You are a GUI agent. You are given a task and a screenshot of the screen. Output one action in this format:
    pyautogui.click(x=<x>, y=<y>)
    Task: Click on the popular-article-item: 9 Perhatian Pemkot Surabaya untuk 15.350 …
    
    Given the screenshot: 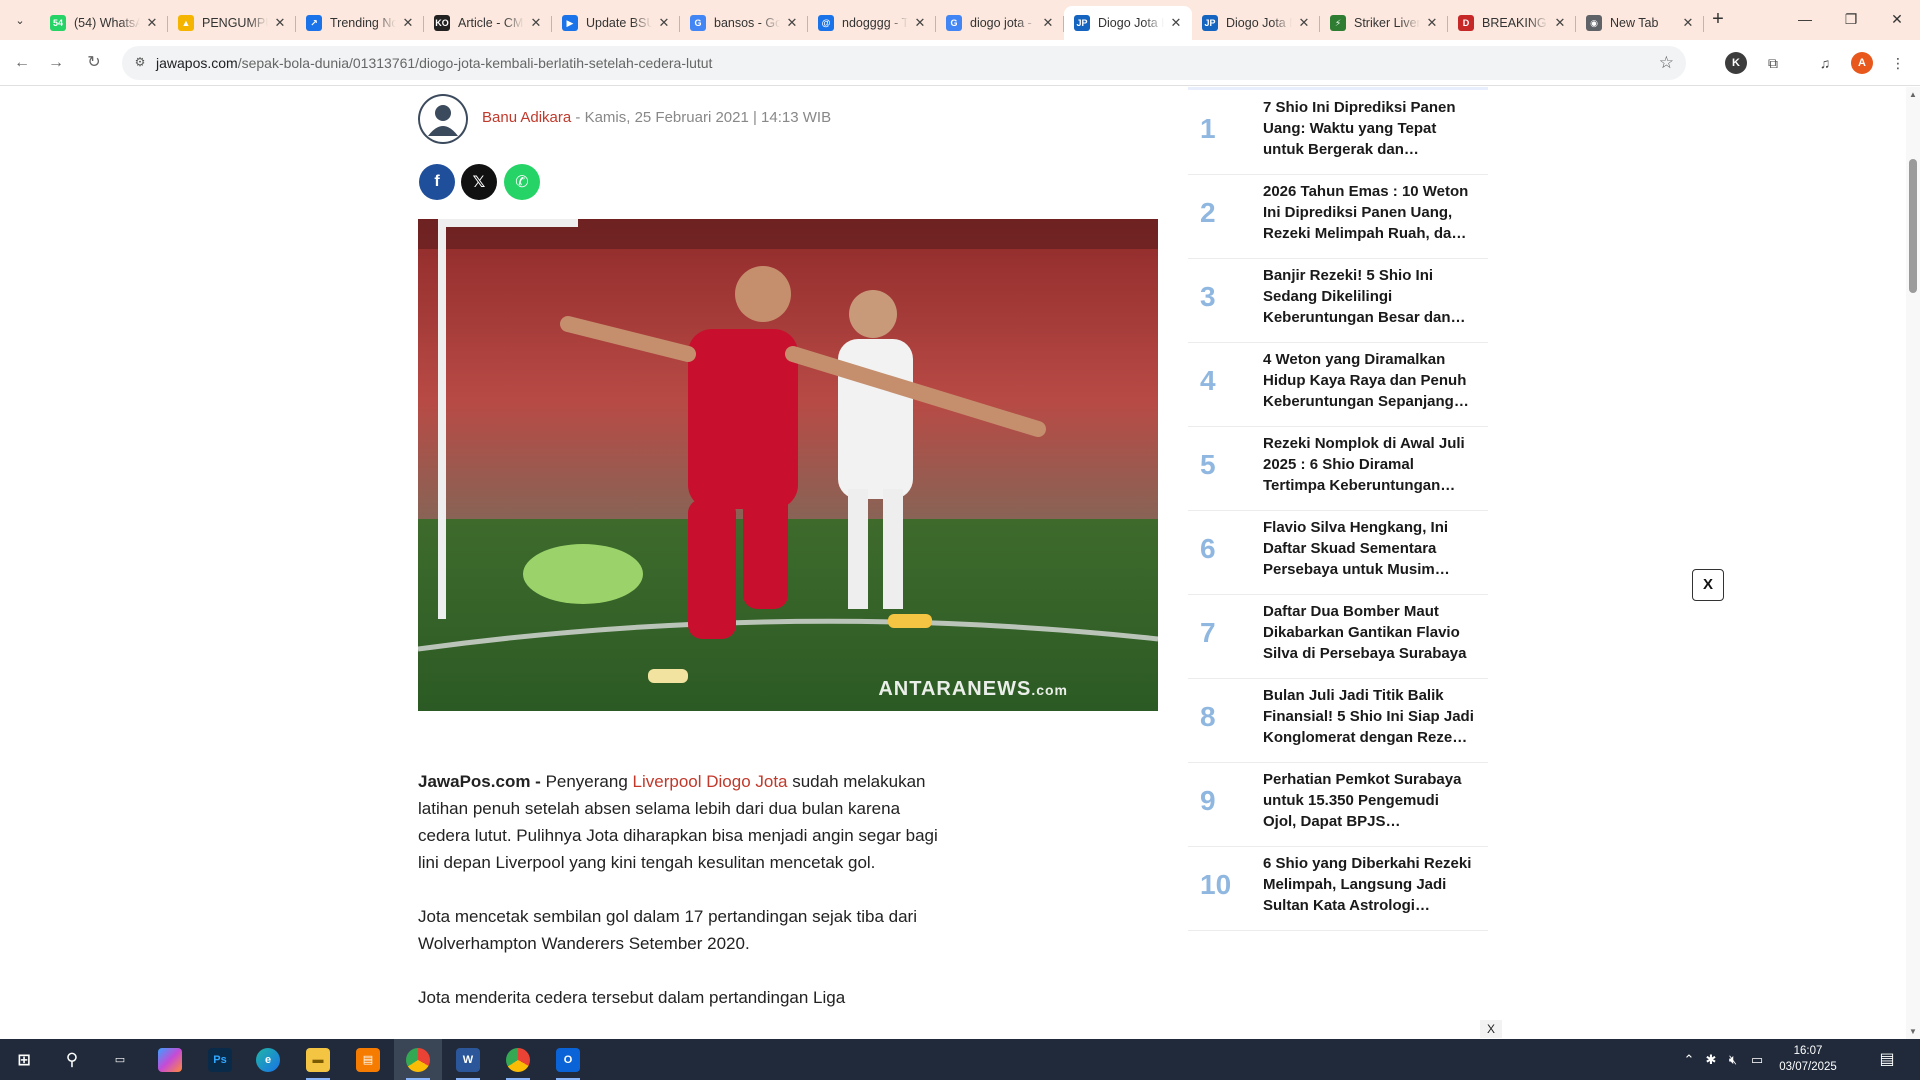 What is the action you would take?
    pyautogui.click(x=1338, y=805)
    